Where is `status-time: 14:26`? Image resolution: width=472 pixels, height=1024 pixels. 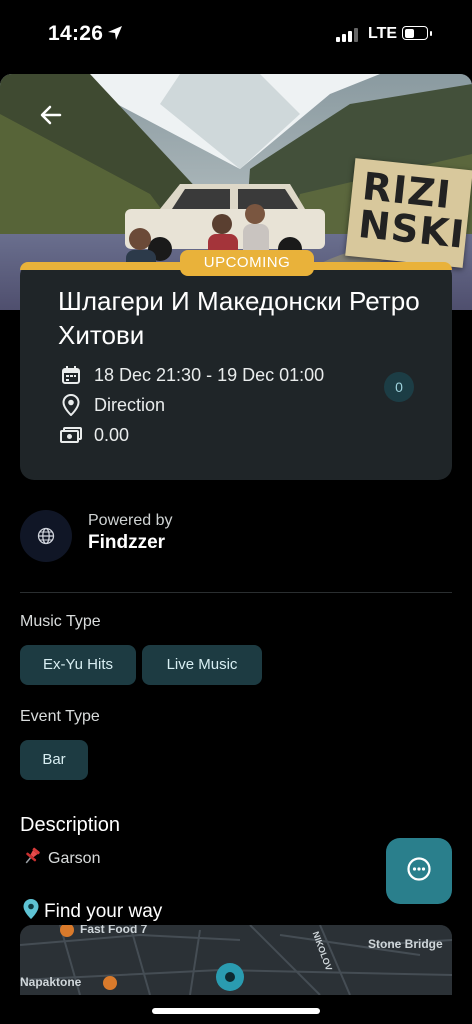 status-time: 14:26 is located at coordinates (76, 33).